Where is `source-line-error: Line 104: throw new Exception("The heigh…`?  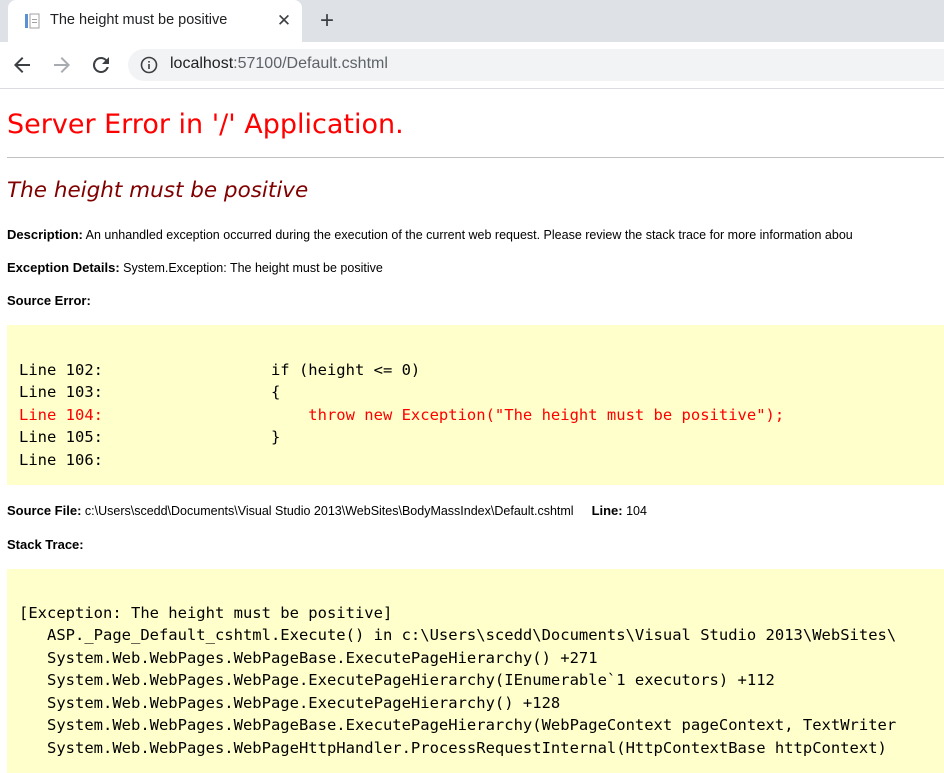
source-line-error: Line 104: throw new Exception("The heigh… is located at coordinates (402, 415).